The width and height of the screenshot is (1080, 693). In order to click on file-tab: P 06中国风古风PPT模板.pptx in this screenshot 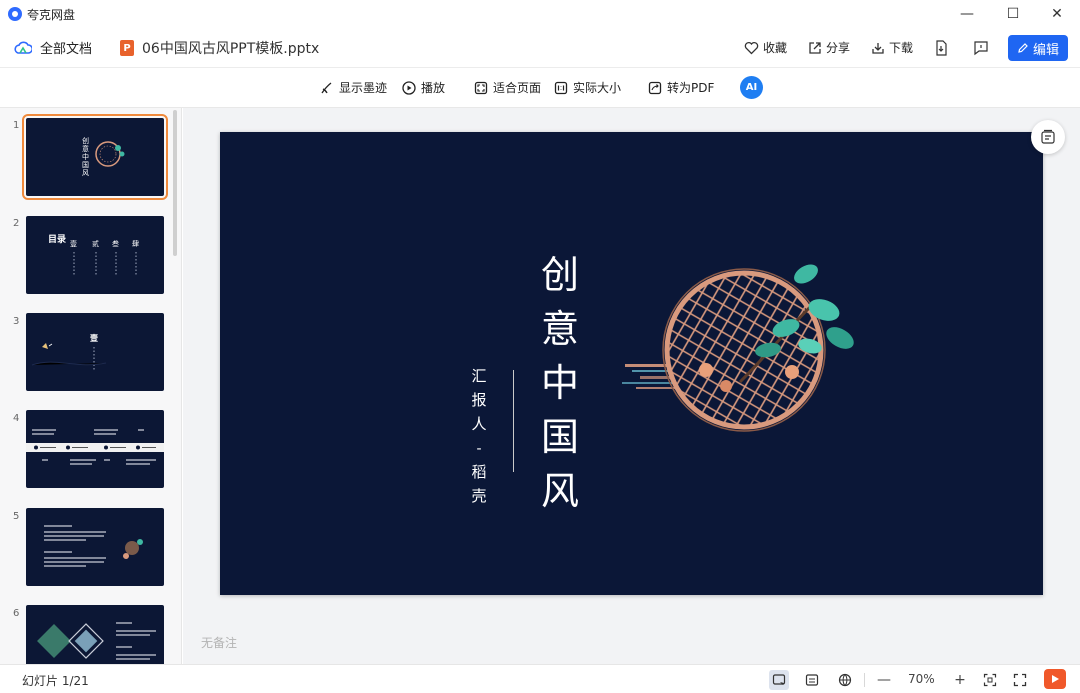, I will do `click(219, 48)`.